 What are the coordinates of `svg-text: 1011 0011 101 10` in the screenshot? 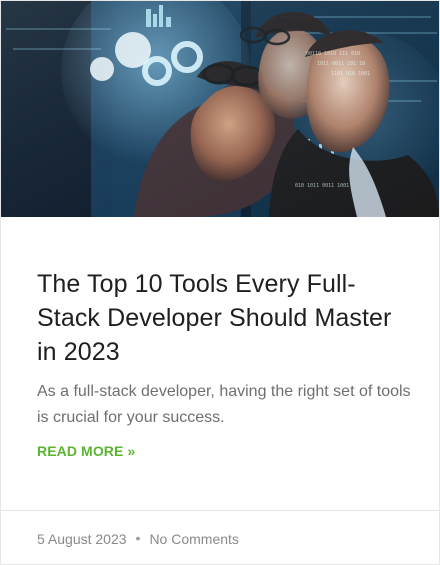 It's located at (341, 64).